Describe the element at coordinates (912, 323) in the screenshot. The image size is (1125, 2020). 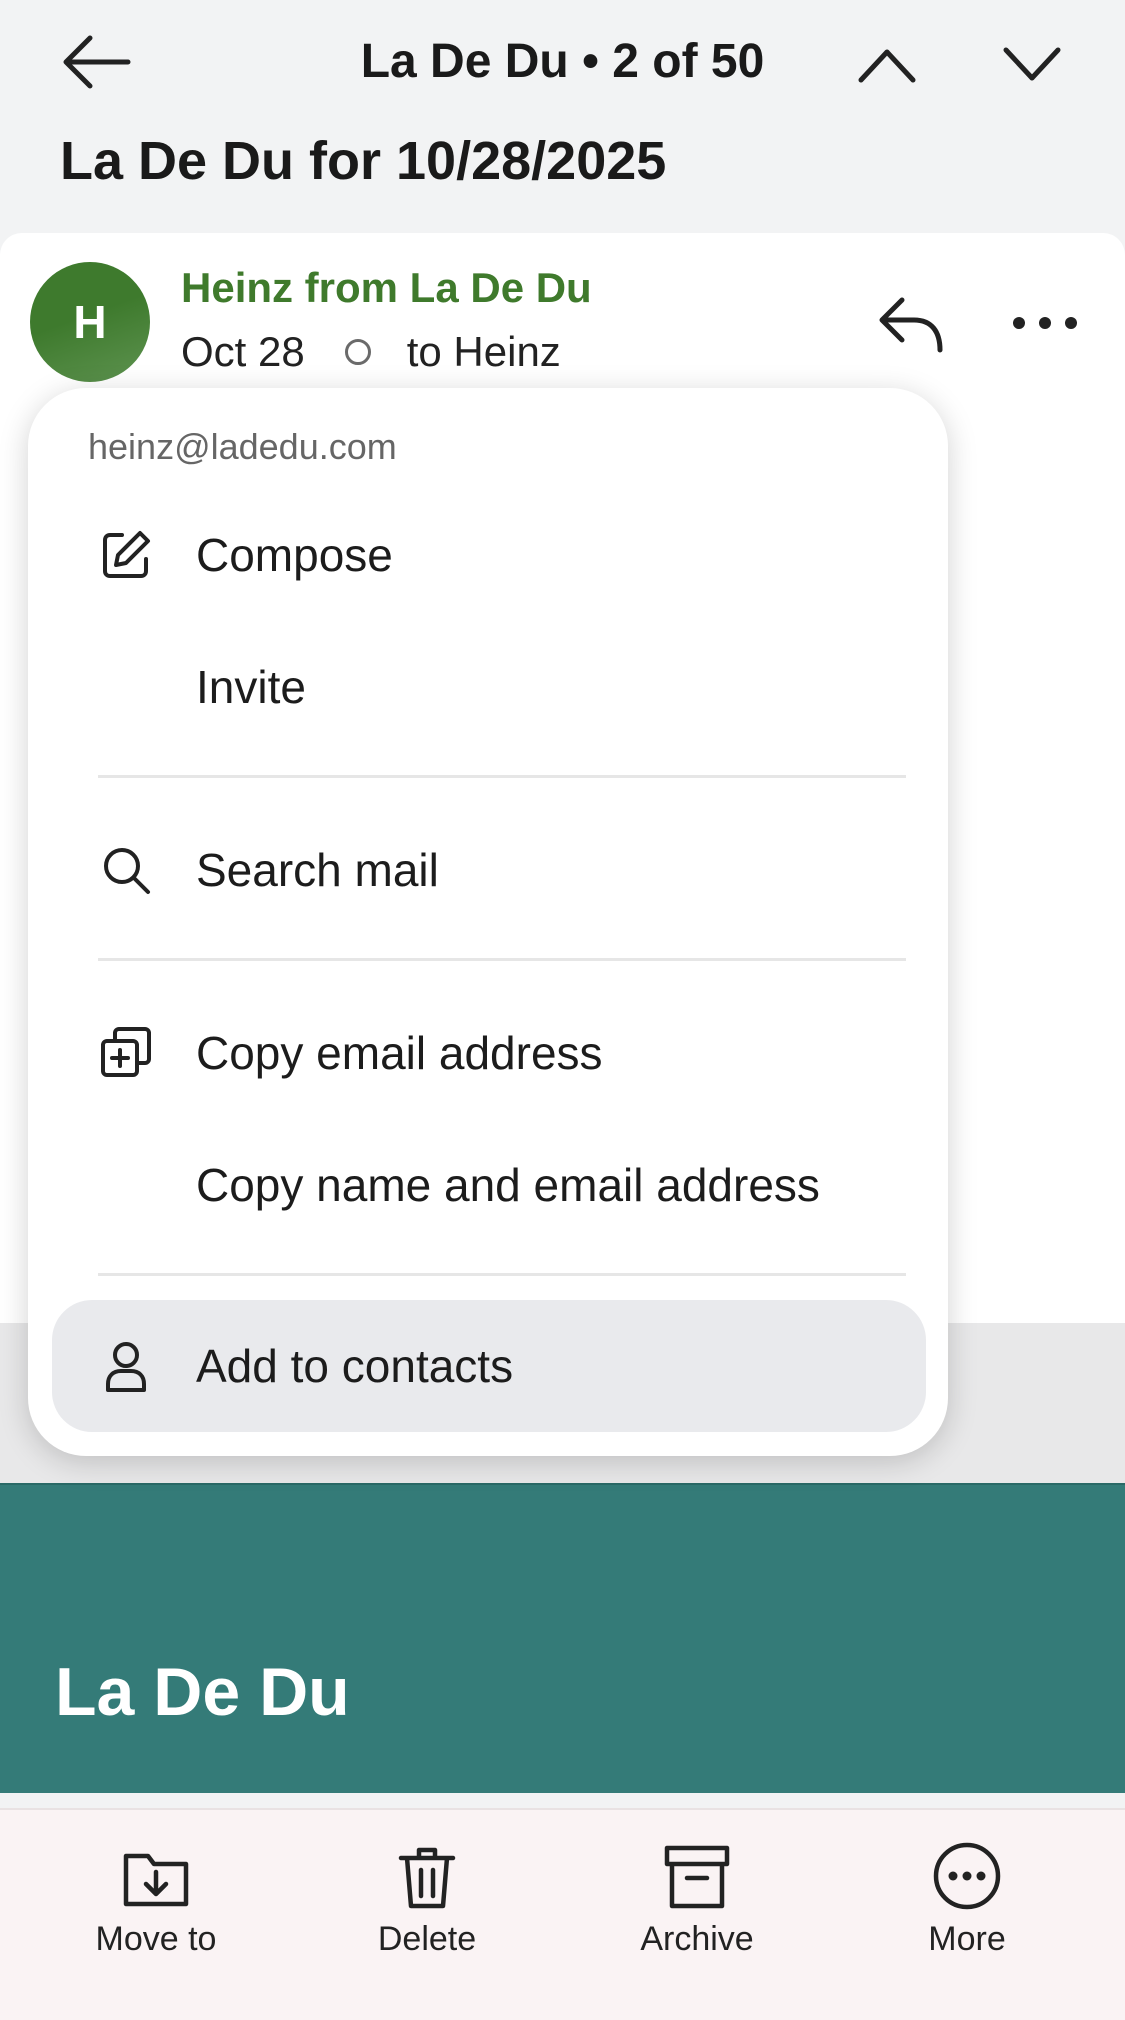
I see `reply-icon` at that location.